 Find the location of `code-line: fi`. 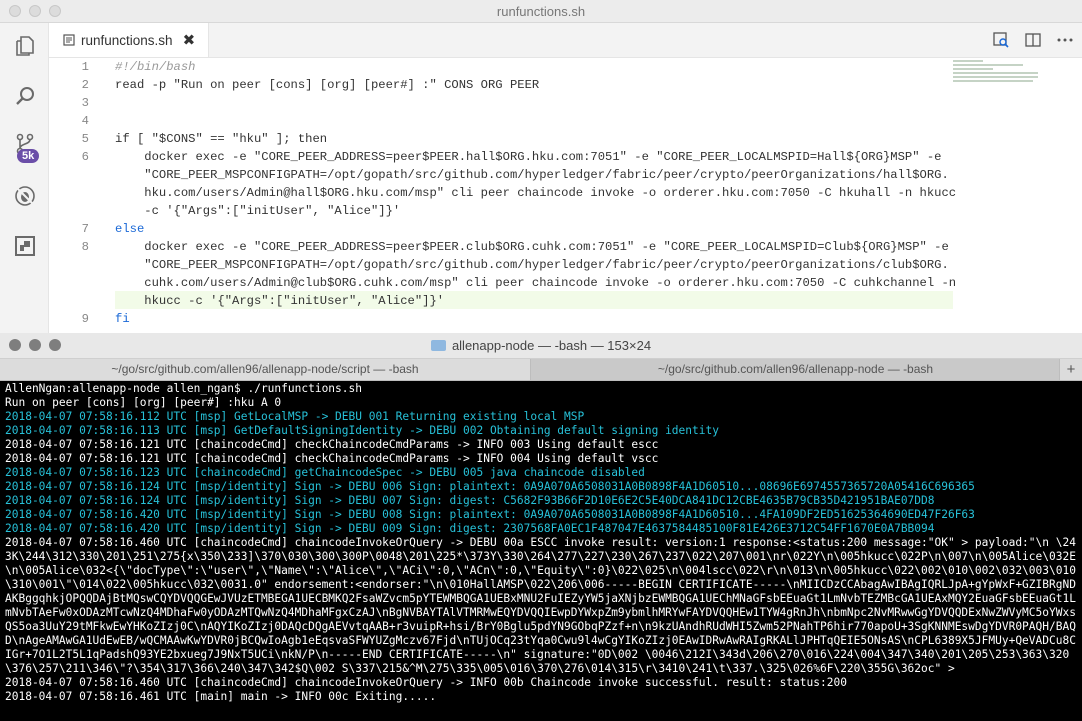

code-line: fi is located at coordinates (122, 319).